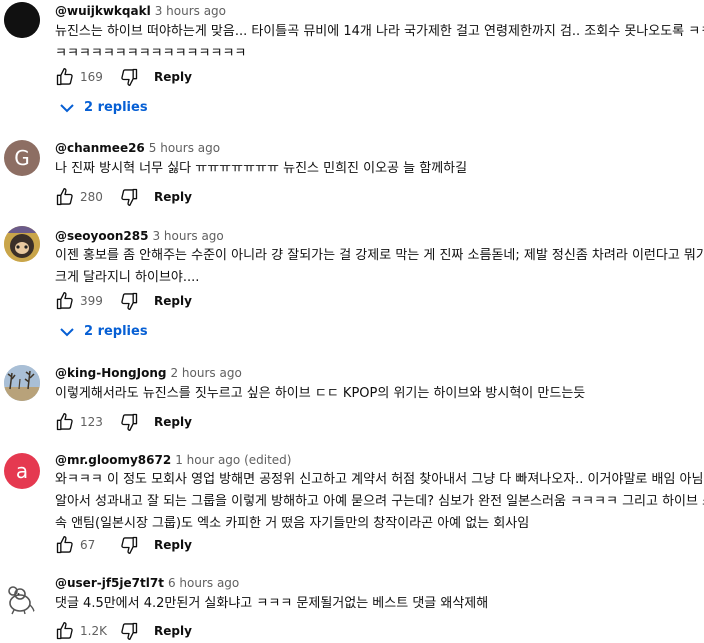 Image resolution: width=704 pixels, height=643 pixels. What do you see at coordinates (103, 11) in the screenshot?
I see `author-handle: @wuijkwkqakl` at bounding box center [103, 11].